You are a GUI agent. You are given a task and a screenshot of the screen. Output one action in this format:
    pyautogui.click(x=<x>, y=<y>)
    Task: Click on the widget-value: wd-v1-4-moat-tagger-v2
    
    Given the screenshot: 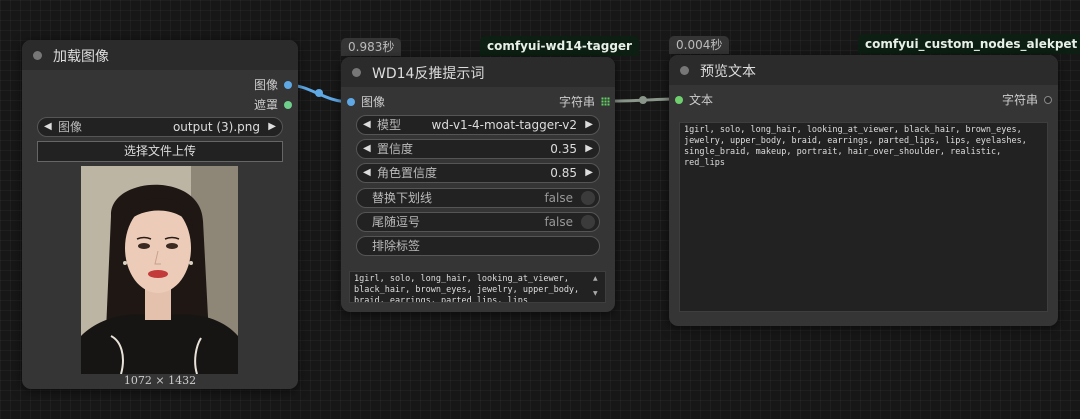 What is the action you would take?
    pyautogui.click(x=504, y=125)
    